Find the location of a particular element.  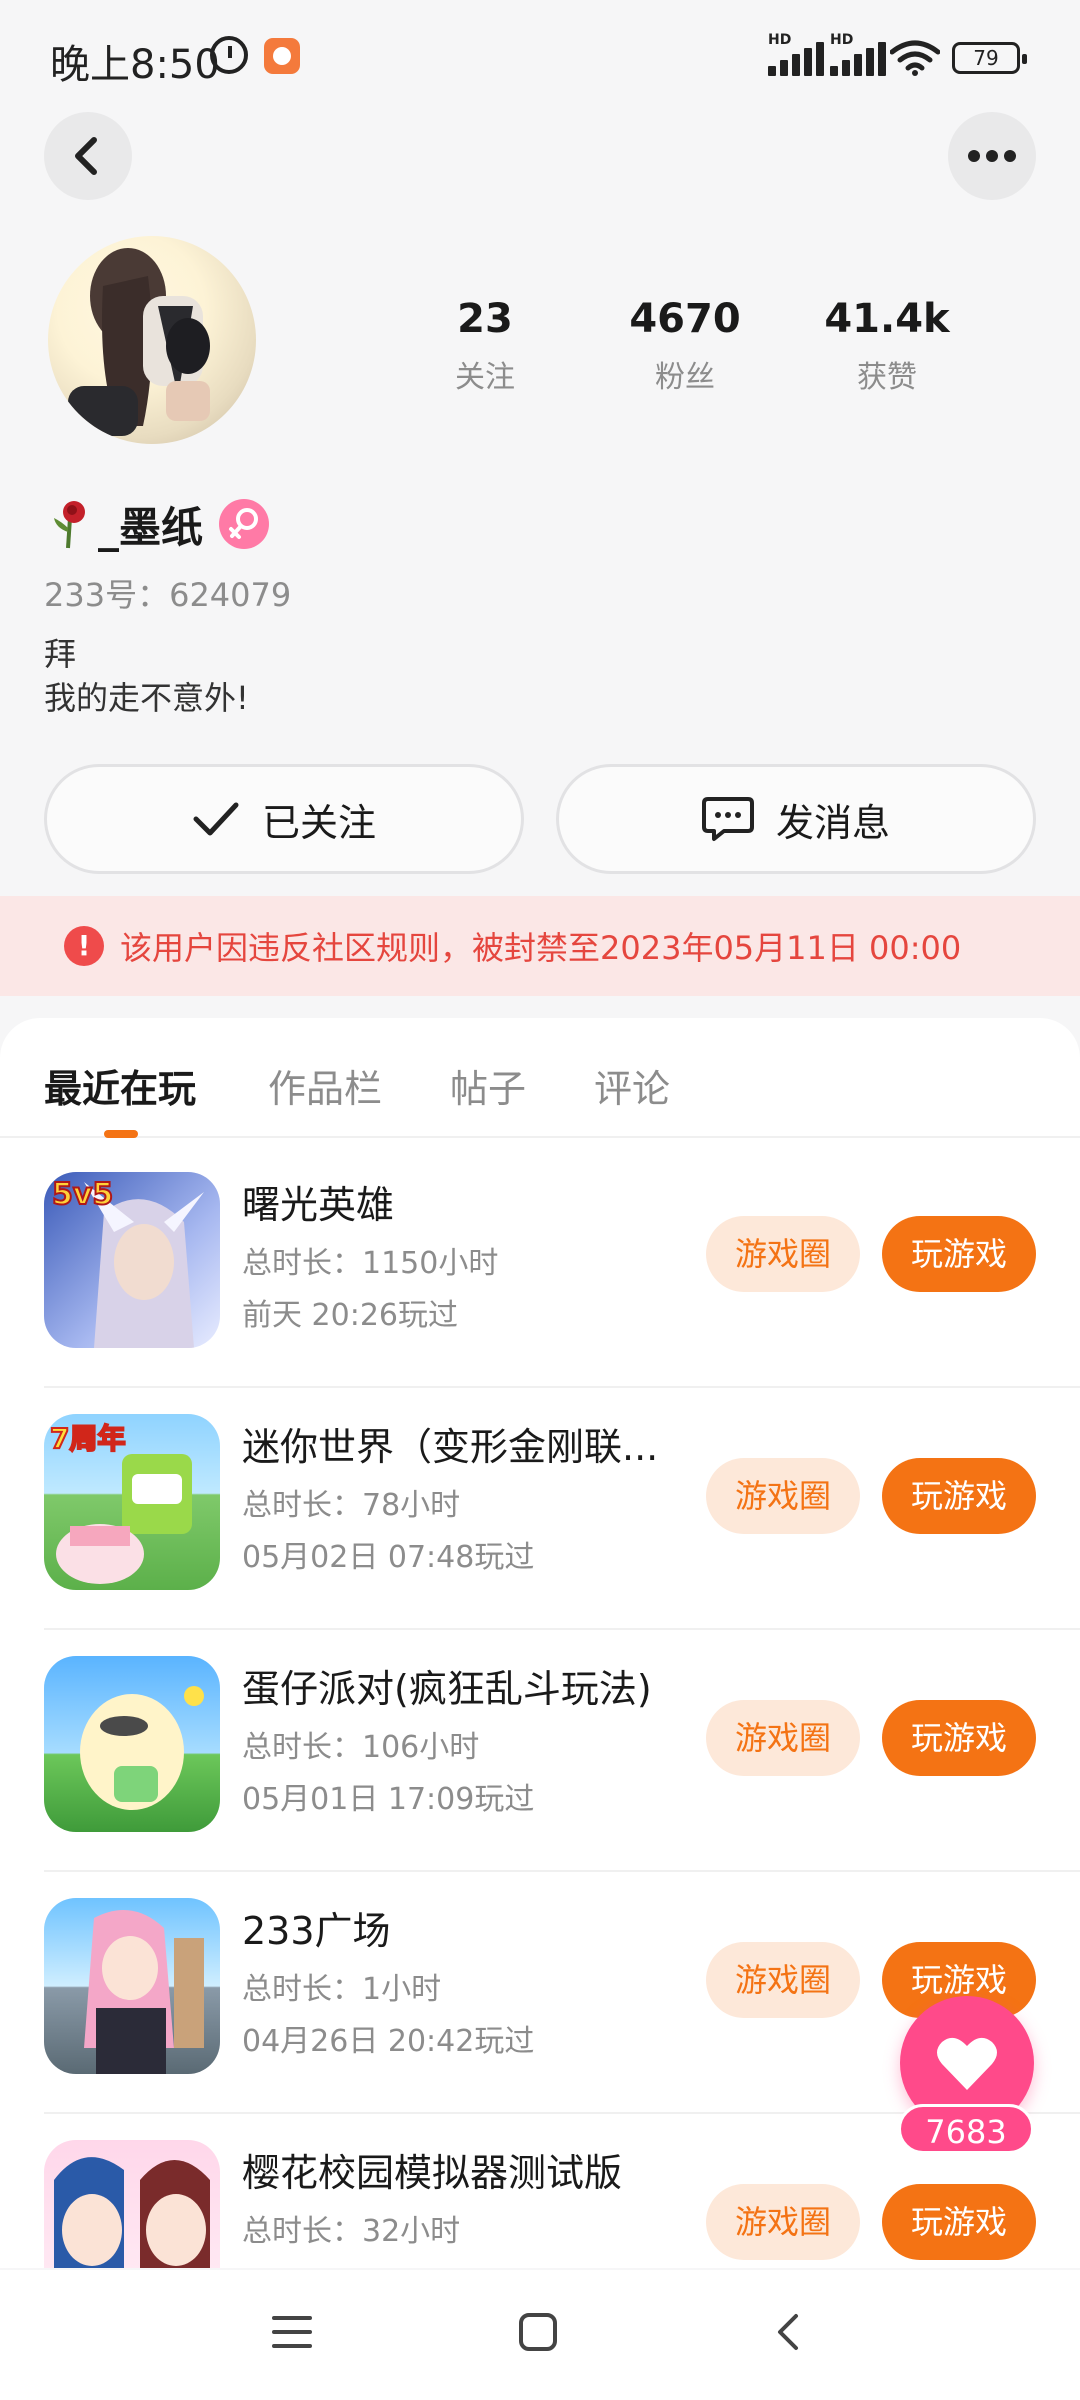

game-duration: 总时长：1150小时 is located at coordinates (370, 1263).